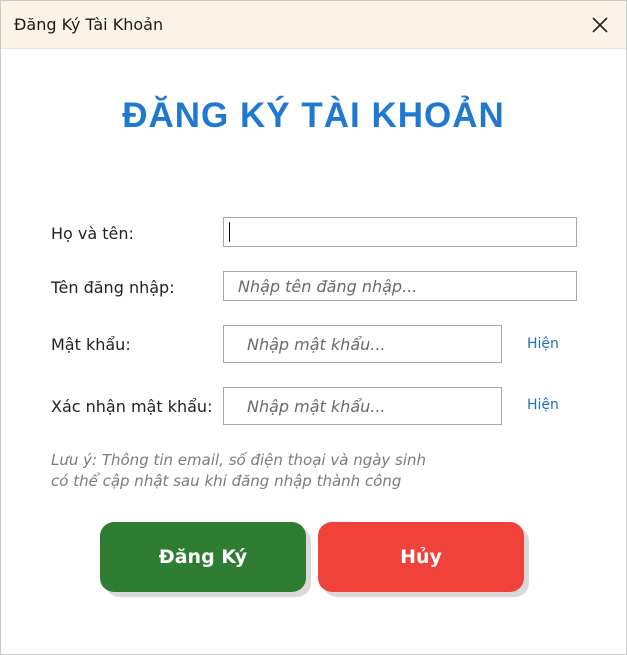  What do you see at coordinates (543, 344) in the screenshot?
I see `show-password-link: Hiện` at bounding box center [543, 344].